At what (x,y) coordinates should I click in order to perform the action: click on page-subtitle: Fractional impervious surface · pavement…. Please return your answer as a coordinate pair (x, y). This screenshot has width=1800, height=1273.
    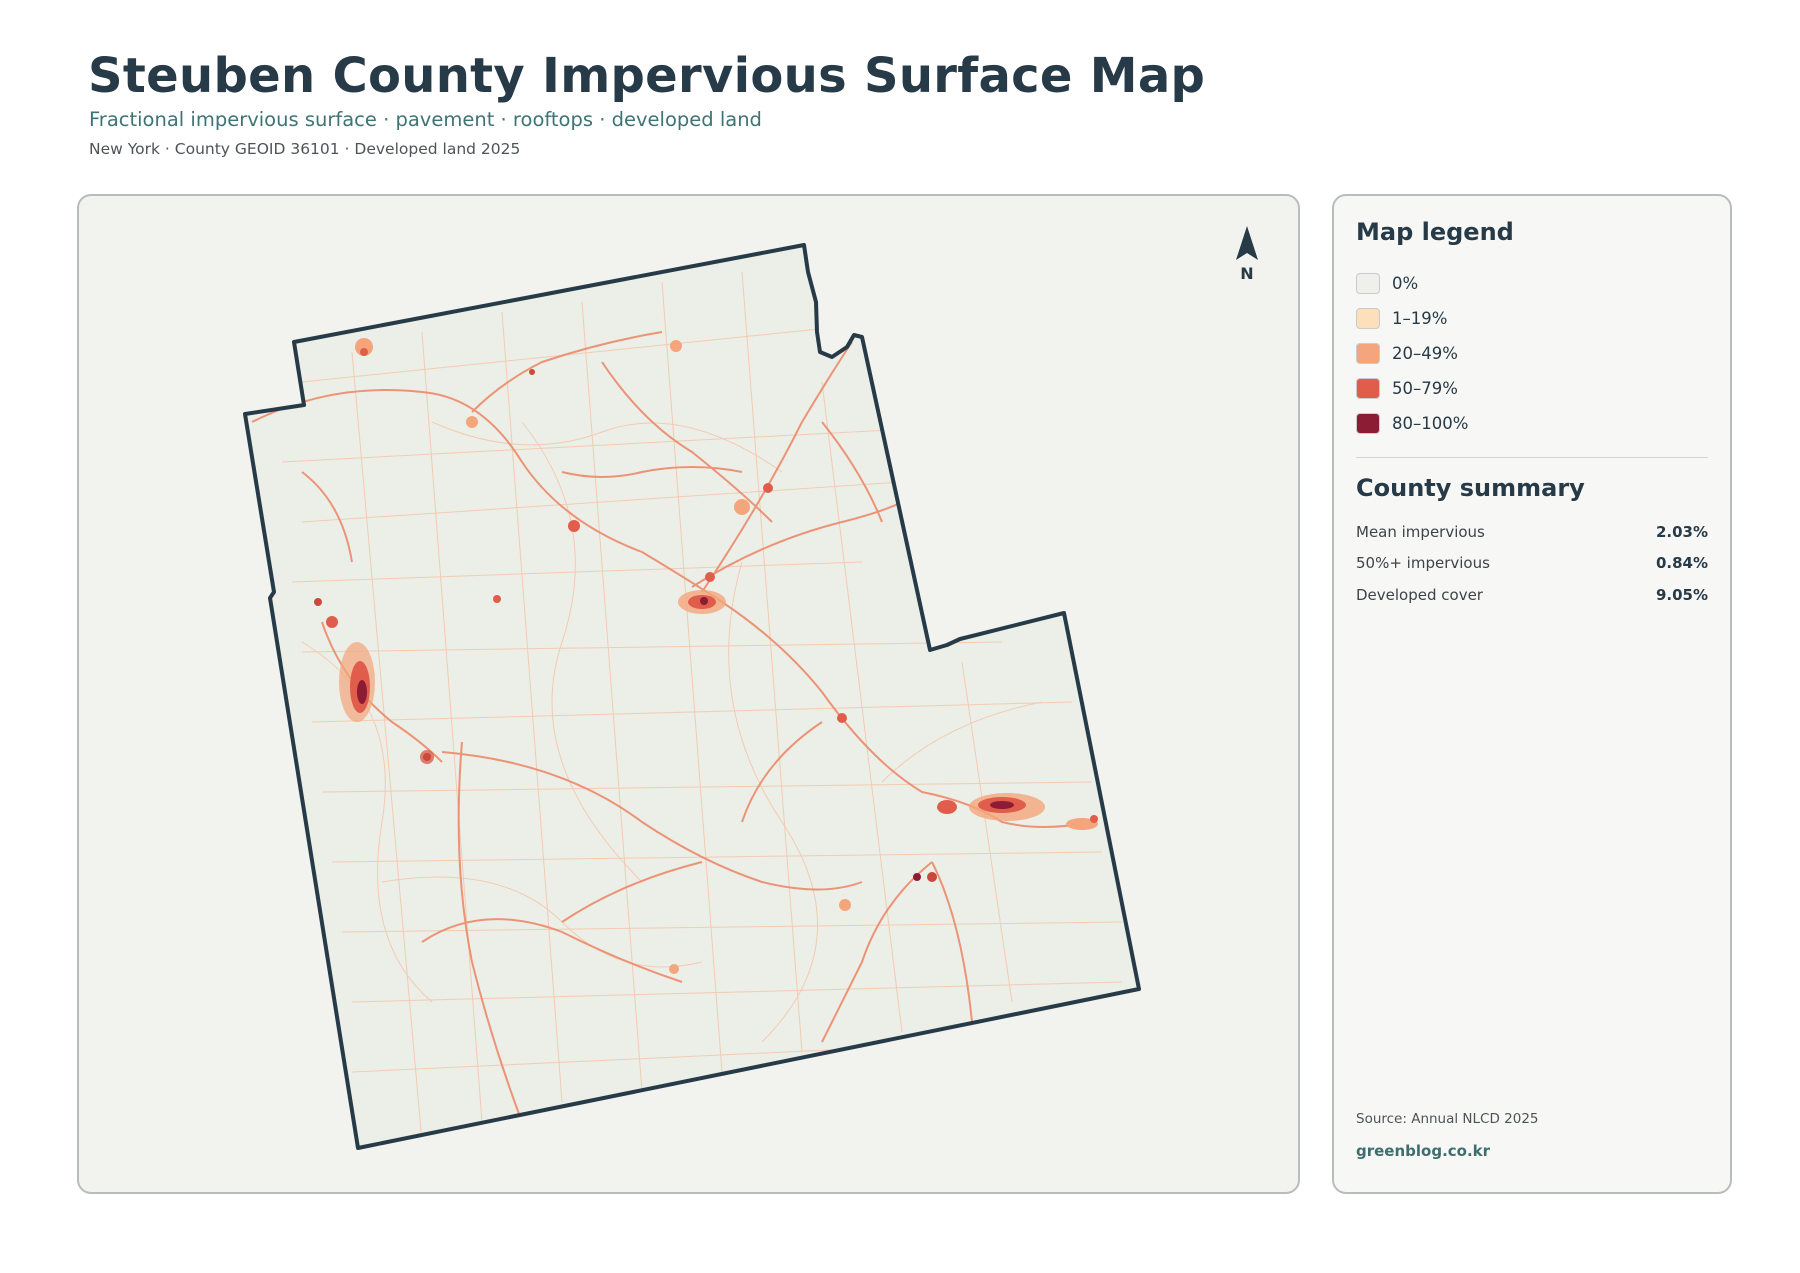
    Looking at the image, I should click on (425, 119).